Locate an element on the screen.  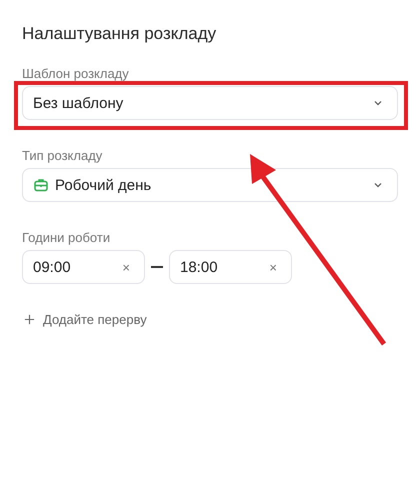
page-title: Налаштування розкладу is located at coordinates (120, 34).